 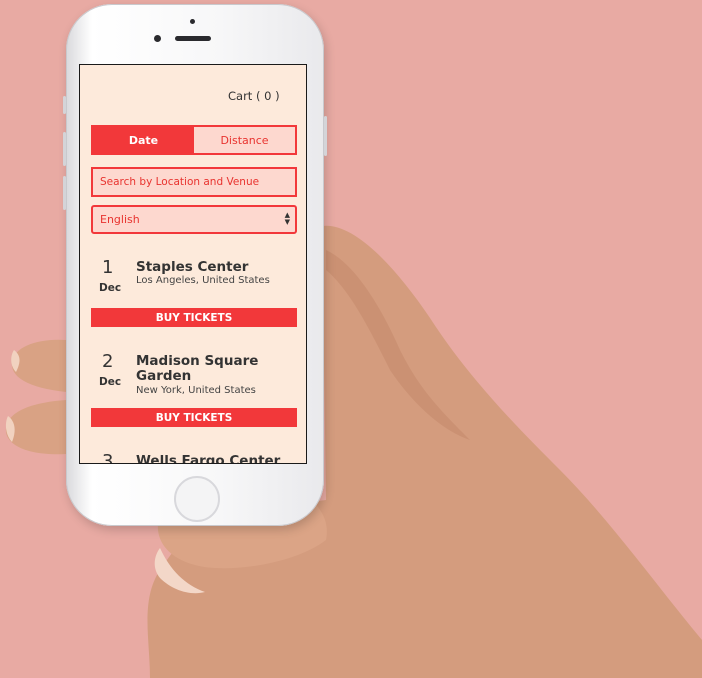 I want to click on event-venue: Madison Square Garden, so click(x=197, y=368).